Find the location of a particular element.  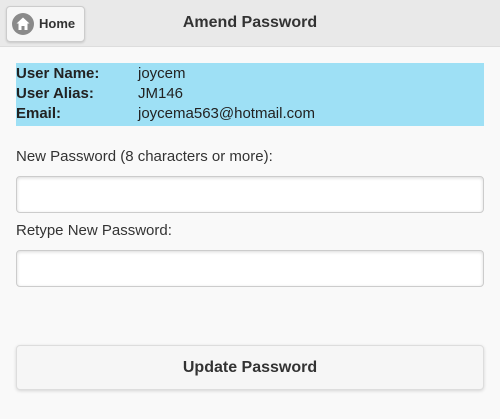

user-alias-label: User Alias: is located at coordinates (55, 93).